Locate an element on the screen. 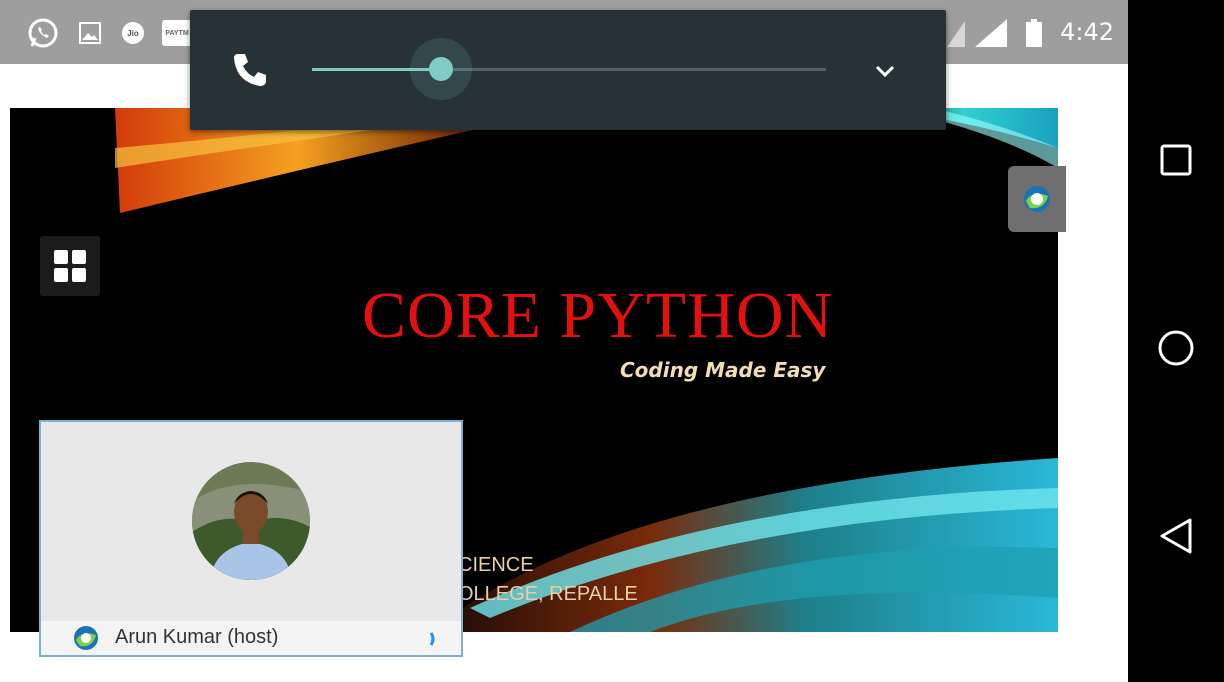 This screenshot has width=1224, height=682. home-button is located at coordinates (1176, 348).